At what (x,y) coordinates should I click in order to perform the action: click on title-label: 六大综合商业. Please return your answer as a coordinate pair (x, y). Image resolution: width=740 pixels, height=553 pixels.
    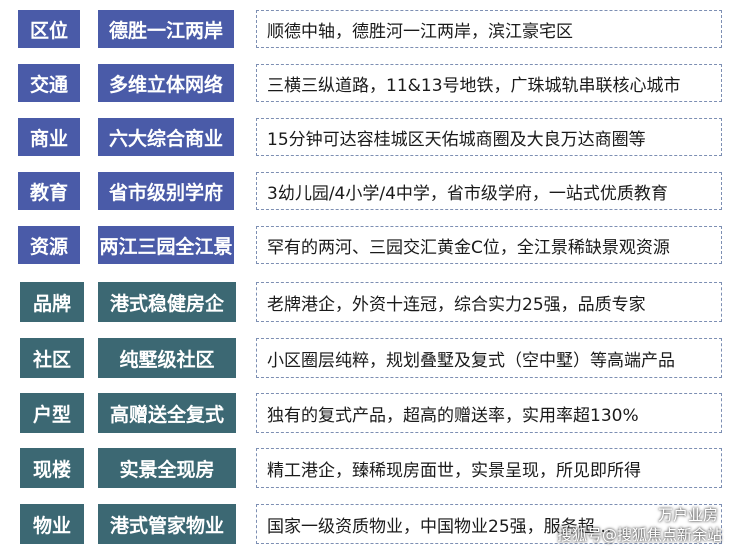
    Looking at the image, I should click on (166, 137).